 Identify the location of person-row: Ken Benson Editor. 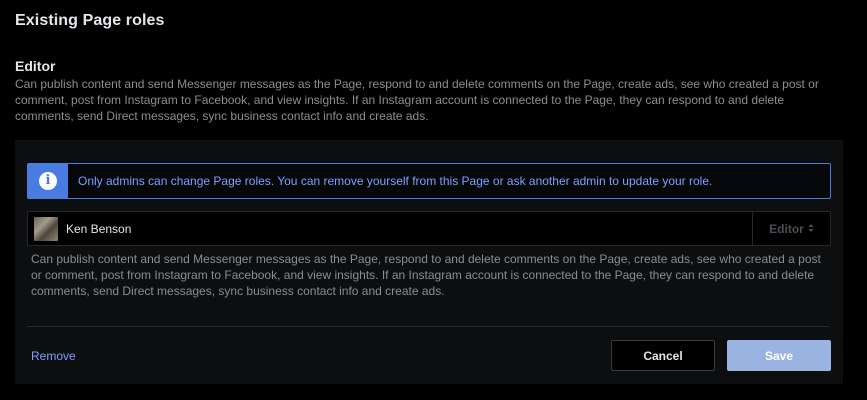
(429, 228).